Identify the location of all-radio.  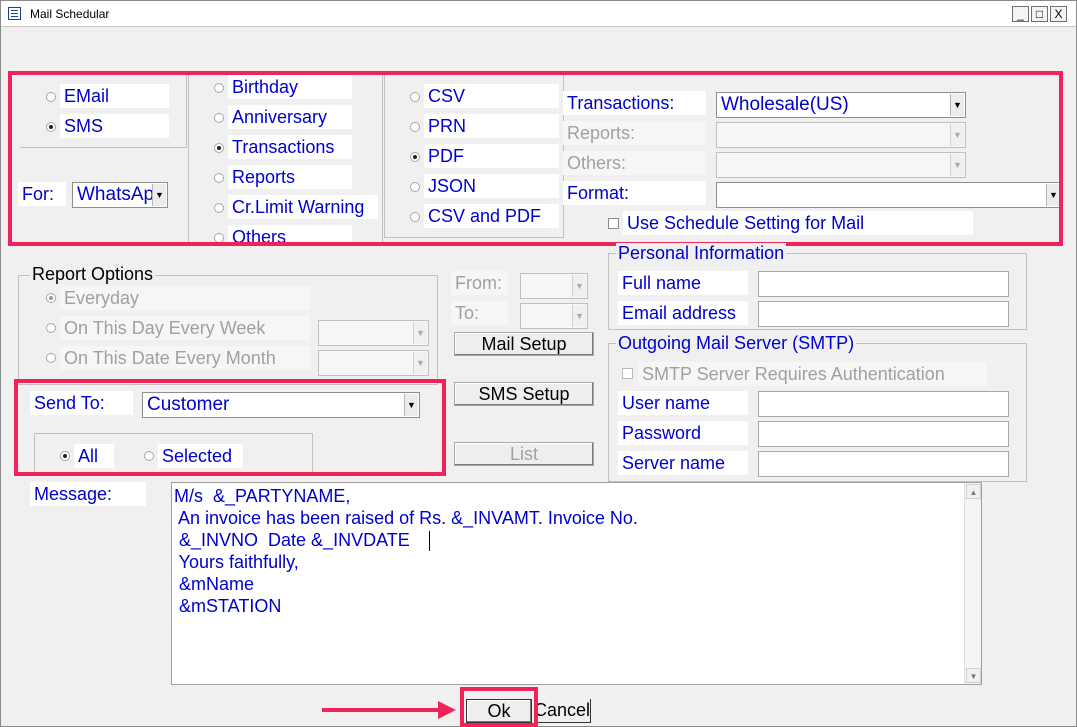
(65, 456).